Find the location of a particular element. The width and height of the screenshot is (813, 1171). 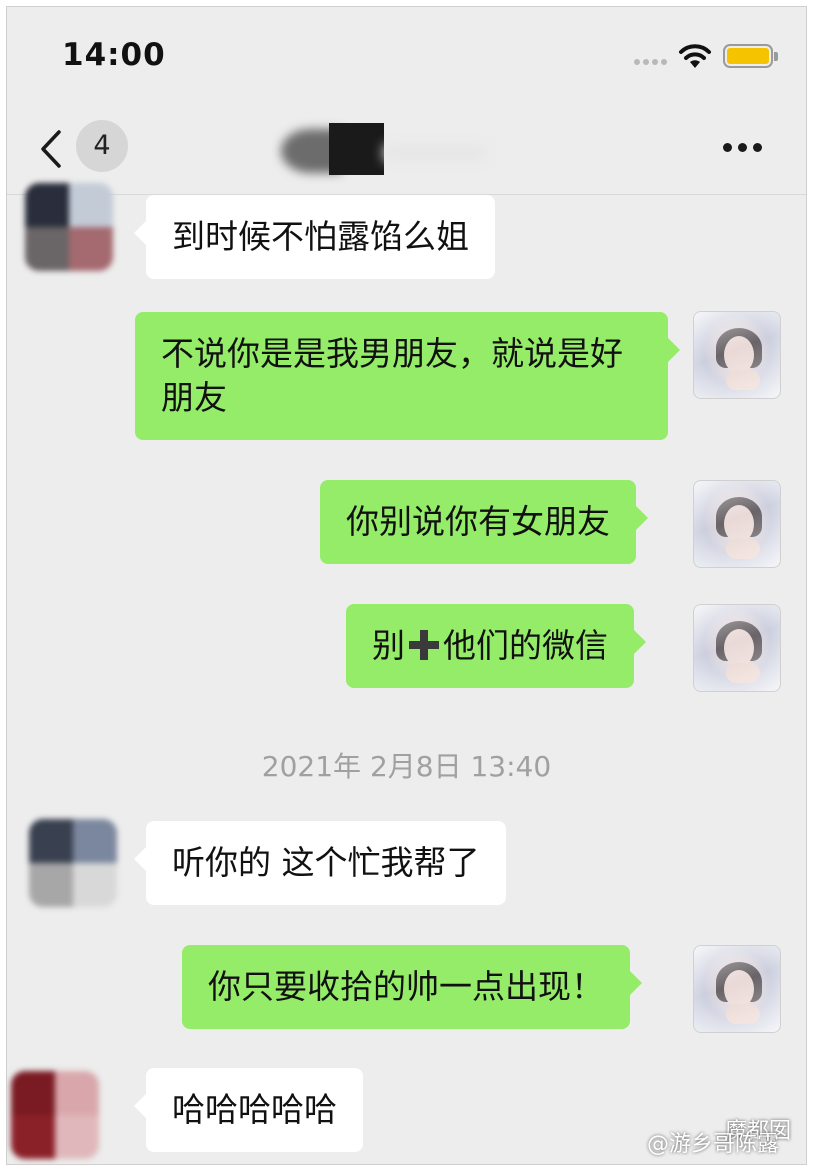

chat-header: 4 is located at coordinates (406, 149).